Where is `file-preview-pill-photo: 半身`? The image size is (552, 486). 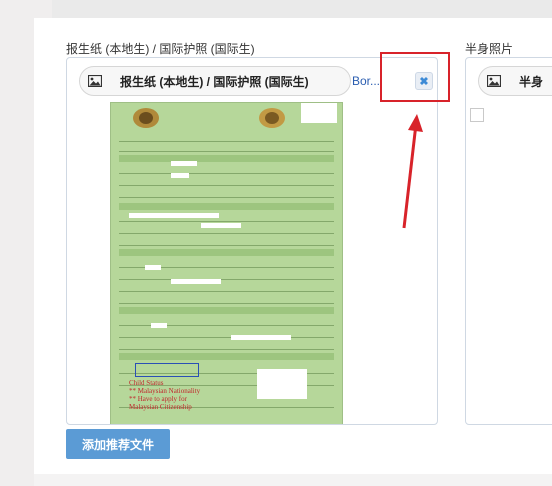
file-preview-pill-photo: 半身 is located at coordinates (515, 81).